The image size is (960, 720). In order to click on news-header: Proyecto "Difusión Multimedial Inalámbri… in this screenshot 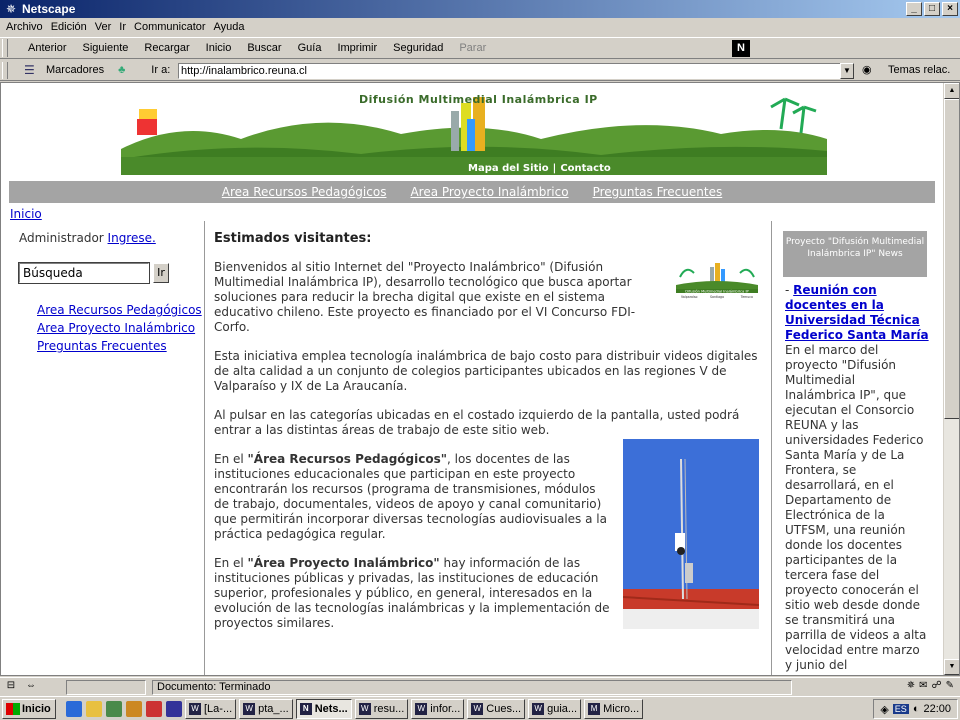, I will do `click(855, 254)`.